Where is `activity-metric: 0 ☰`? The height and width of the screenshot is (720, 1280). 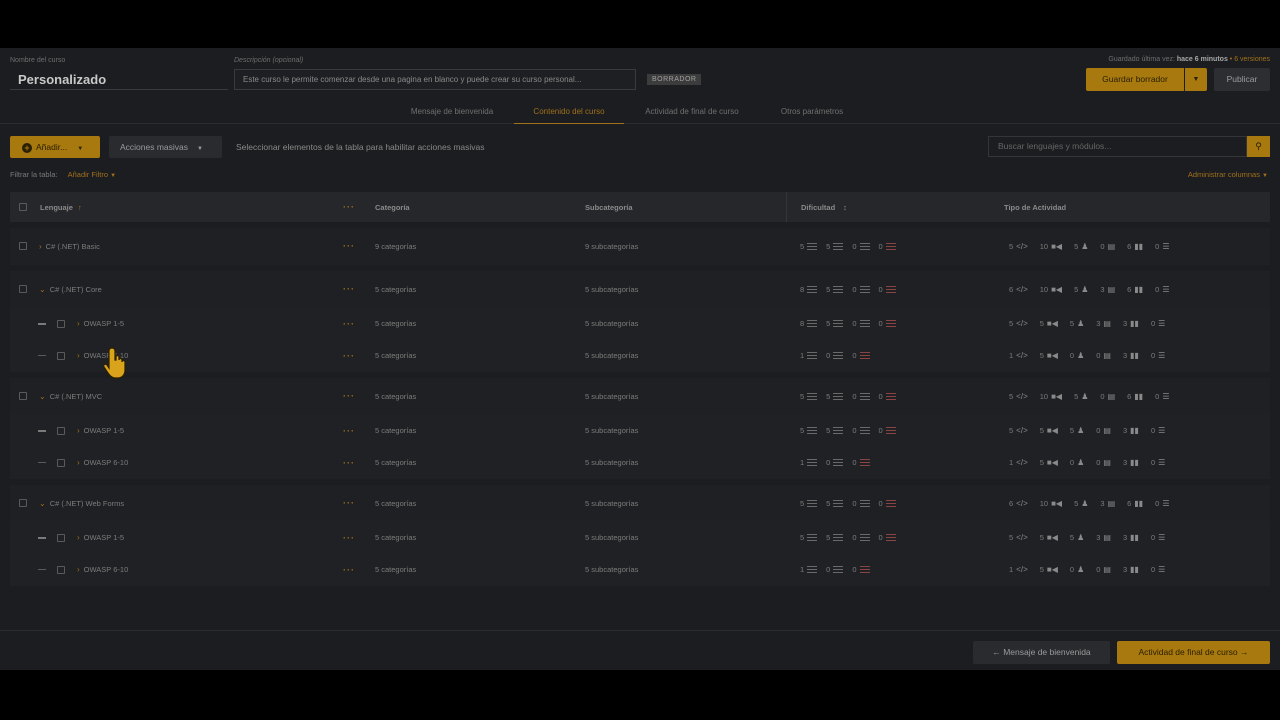 activity-metric: 0 ☰ is located at coordinates (1162, 503).